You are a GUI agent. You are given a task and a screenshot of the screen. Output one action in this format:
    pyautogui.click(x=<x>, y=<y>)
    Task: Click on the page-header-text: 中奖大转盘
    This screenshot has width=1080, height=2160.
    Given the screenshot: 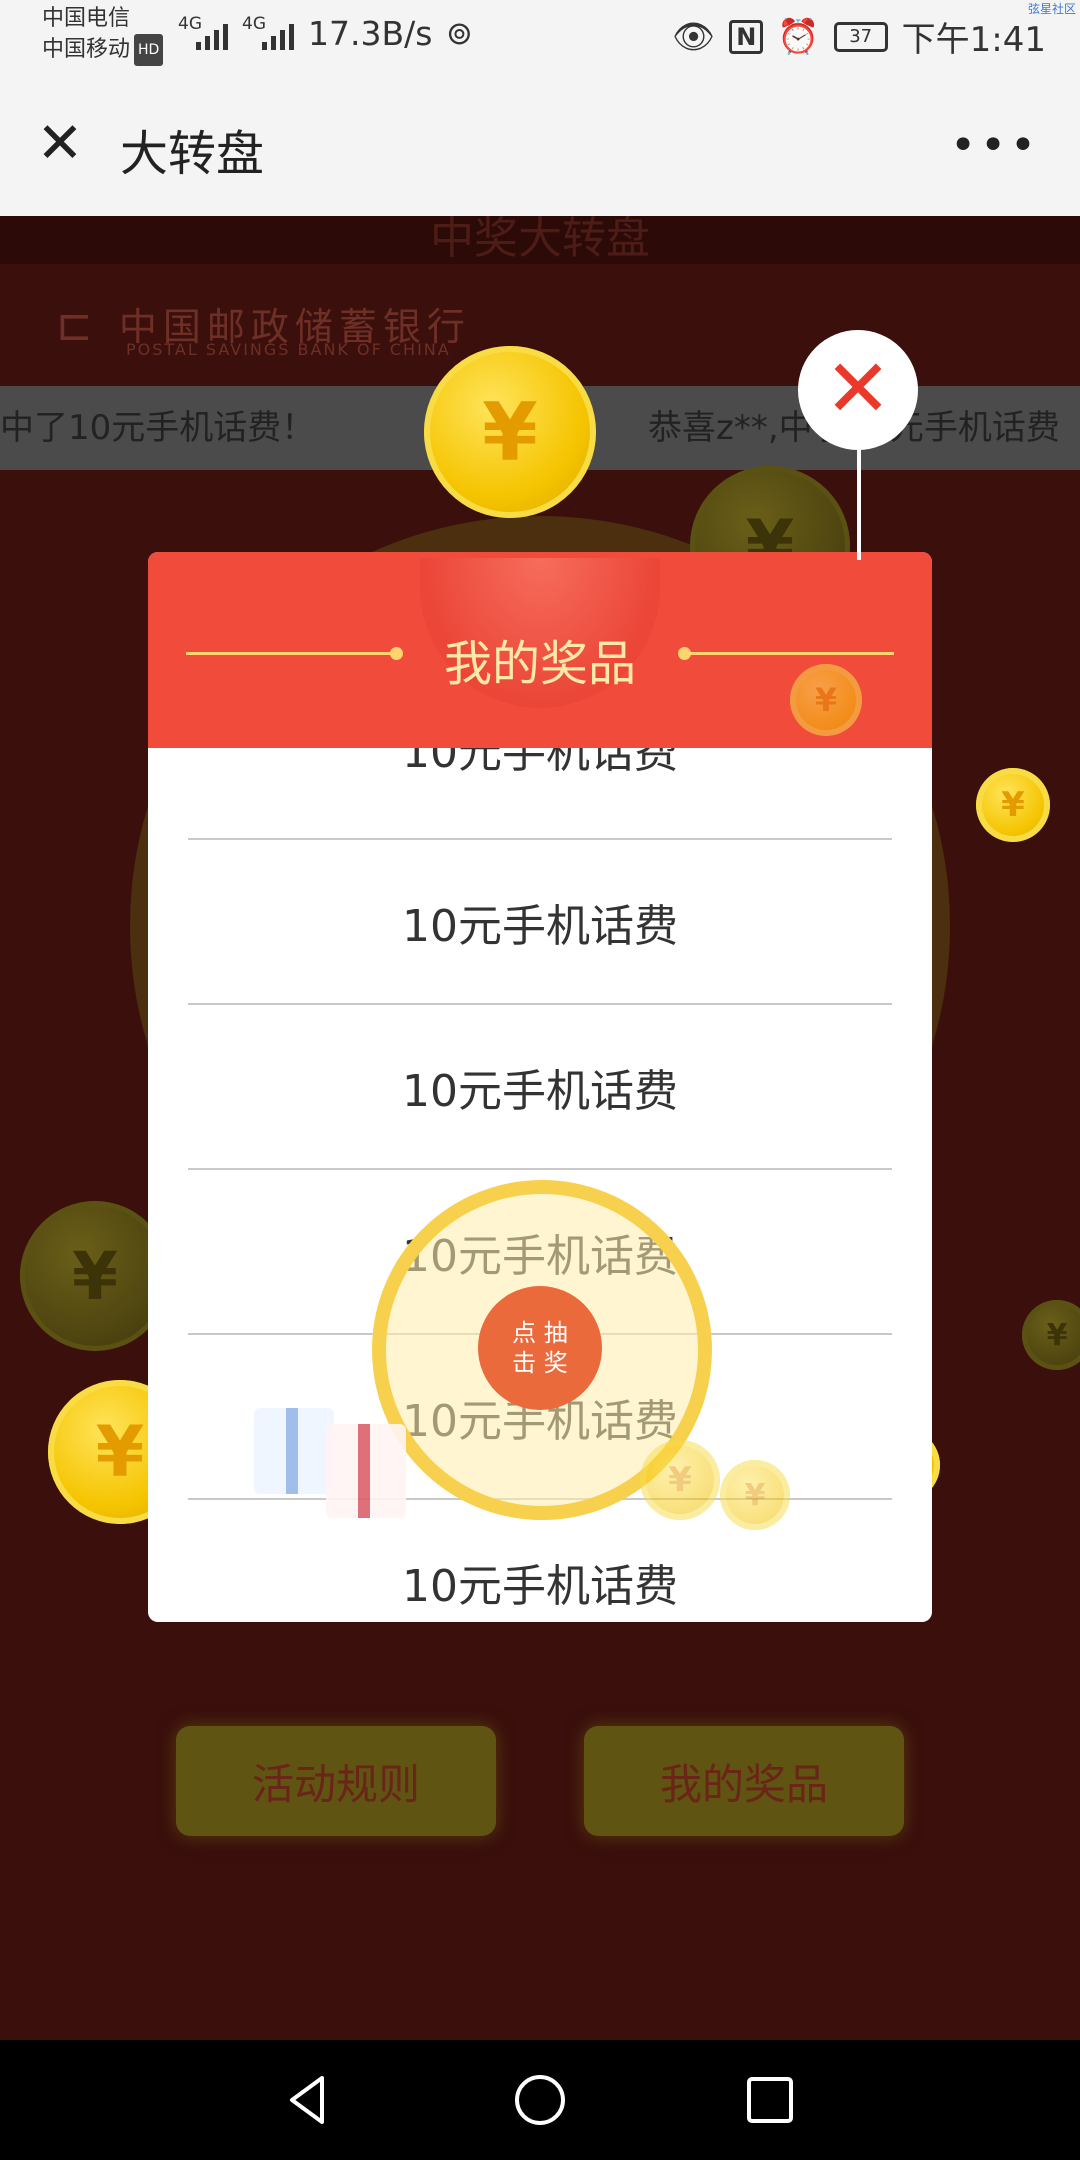 What is the action you would take?
    pyautogui.click(x=540, y=240)
    